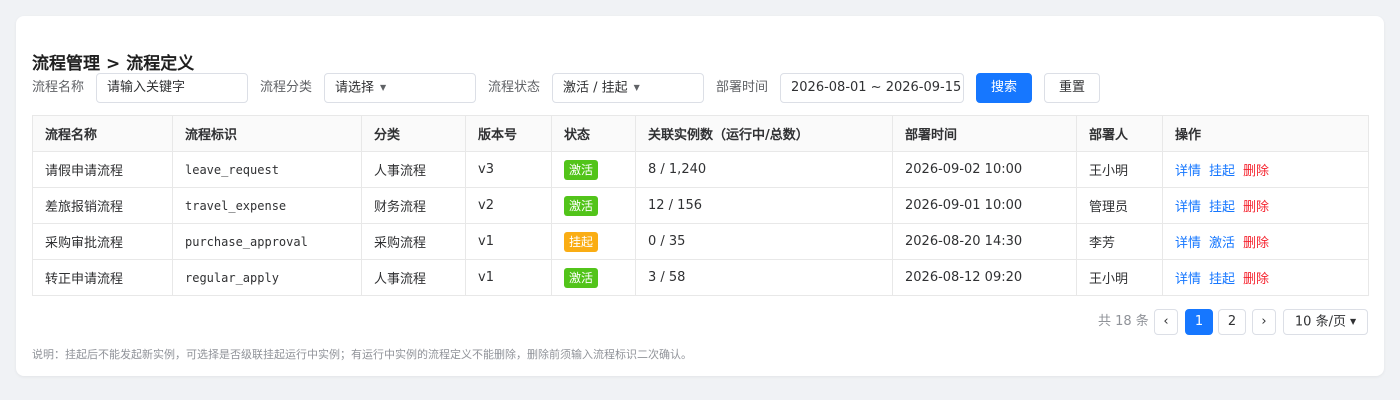 The width and height of the screenshot is (1400, 400). What do you see at coordinates (102, 205) in the screenshot?
I see `cell-name: 差旅报销流程` at bounding box center [102, 205].